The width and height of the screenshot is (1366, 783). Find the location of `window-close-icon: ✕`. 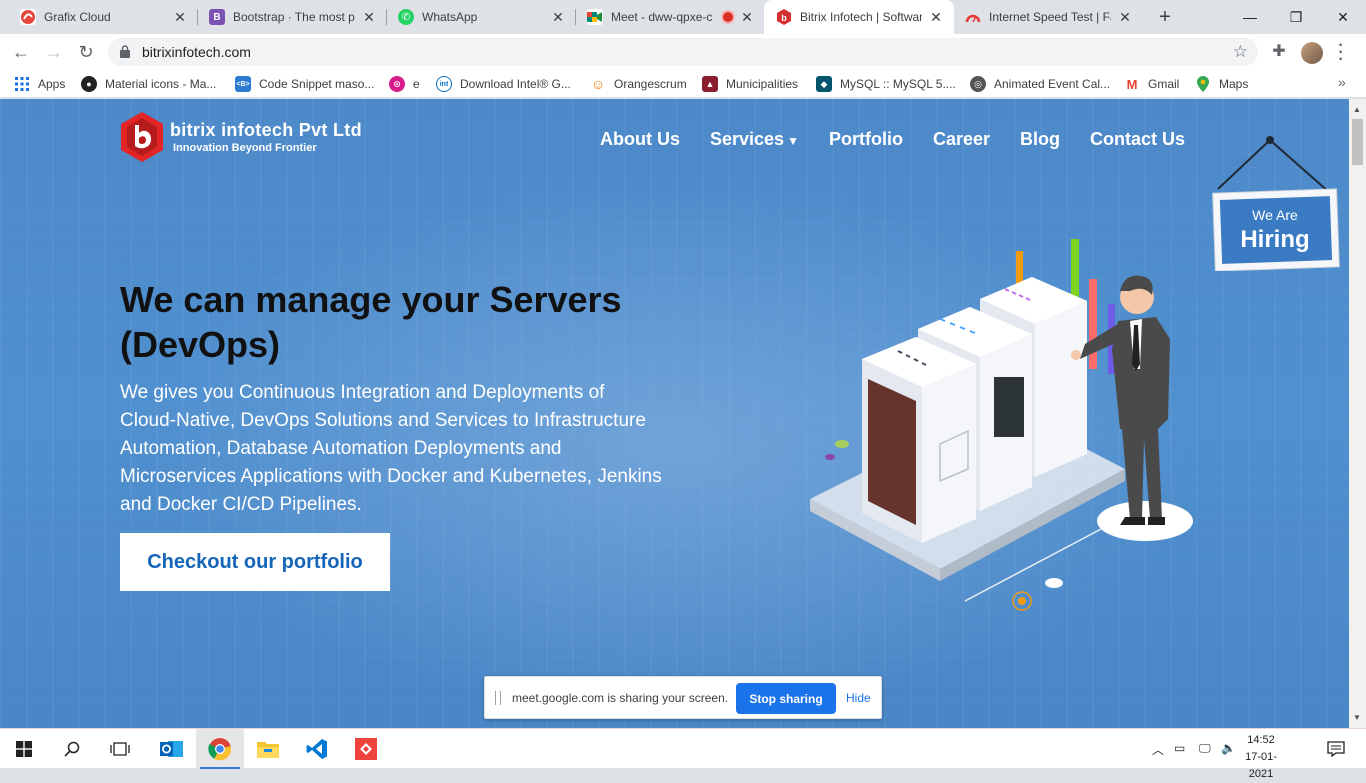

window-close-icon: ✕ is located at coordinates (1343, 17).